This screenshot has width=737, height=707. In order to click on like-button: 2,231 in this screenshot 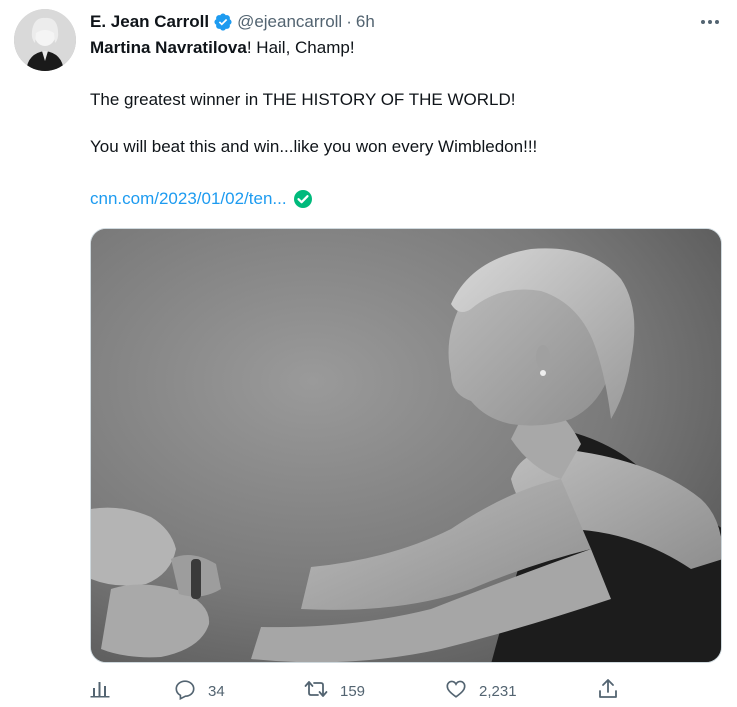, I will do `click(481, 691)`.